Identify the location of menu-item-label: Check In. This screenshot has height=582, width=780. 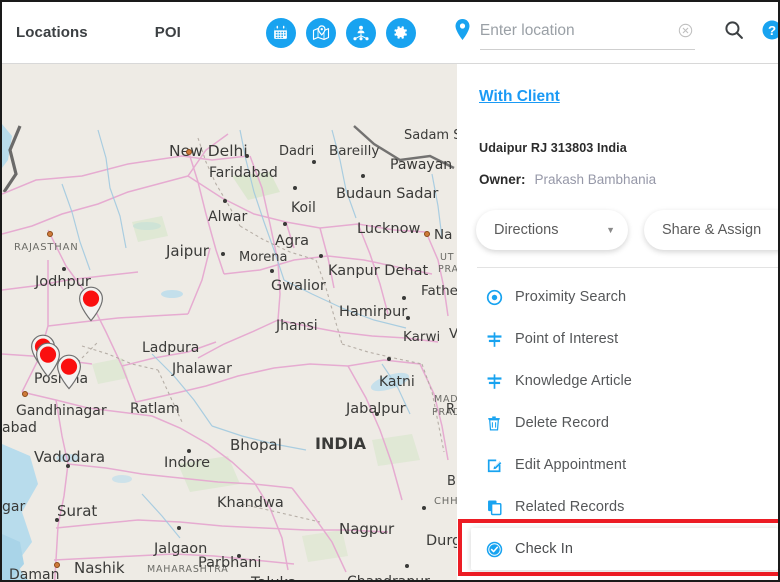
(544, 549).